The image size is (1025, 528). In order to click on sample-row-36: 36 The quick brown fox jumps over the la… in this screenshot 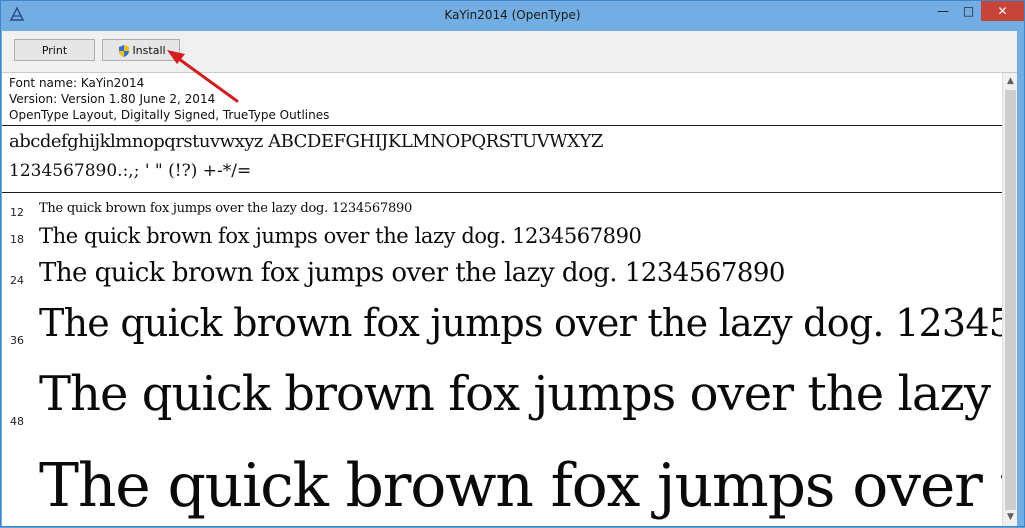, I will do `click(502, 326)`.